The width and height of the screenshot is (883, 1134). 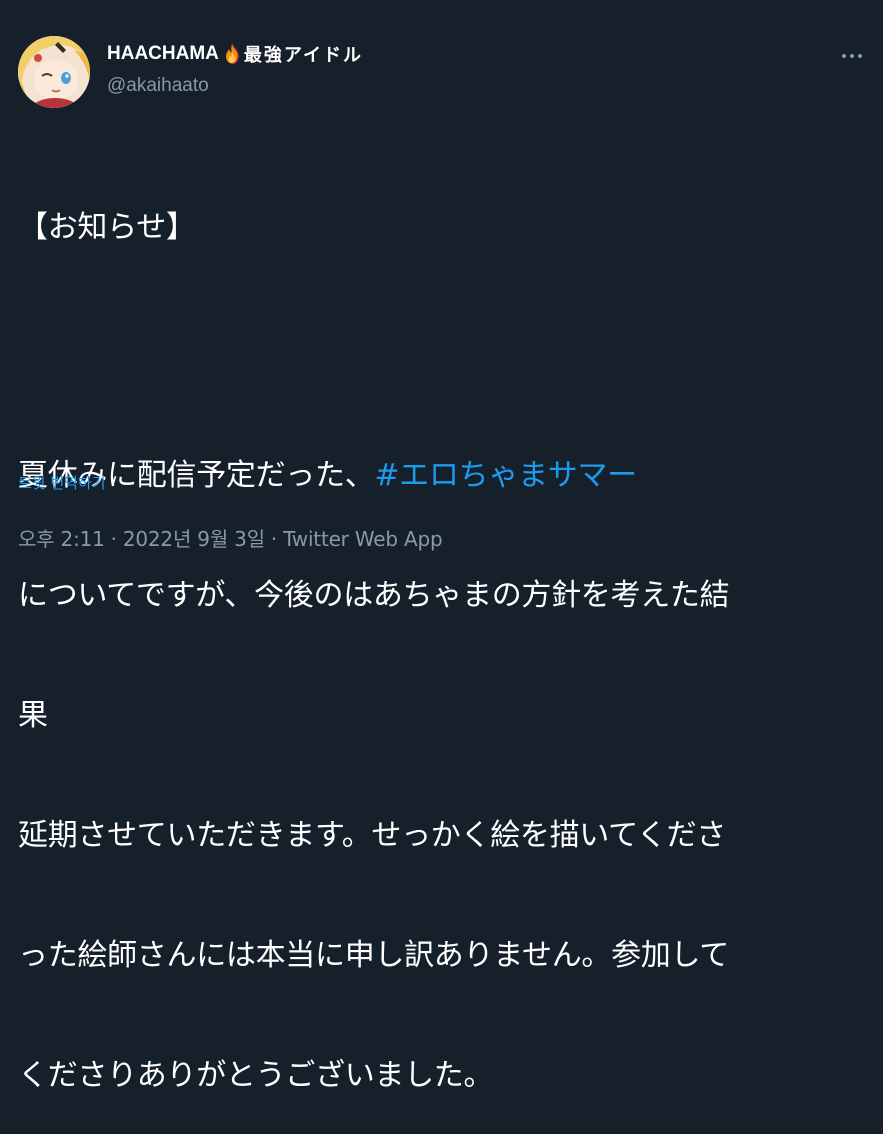 I want to click on tweet-meta: 오후 2:11 · 2022년 9월 3일 · Twitter Web App, so click(x=230, y=537).